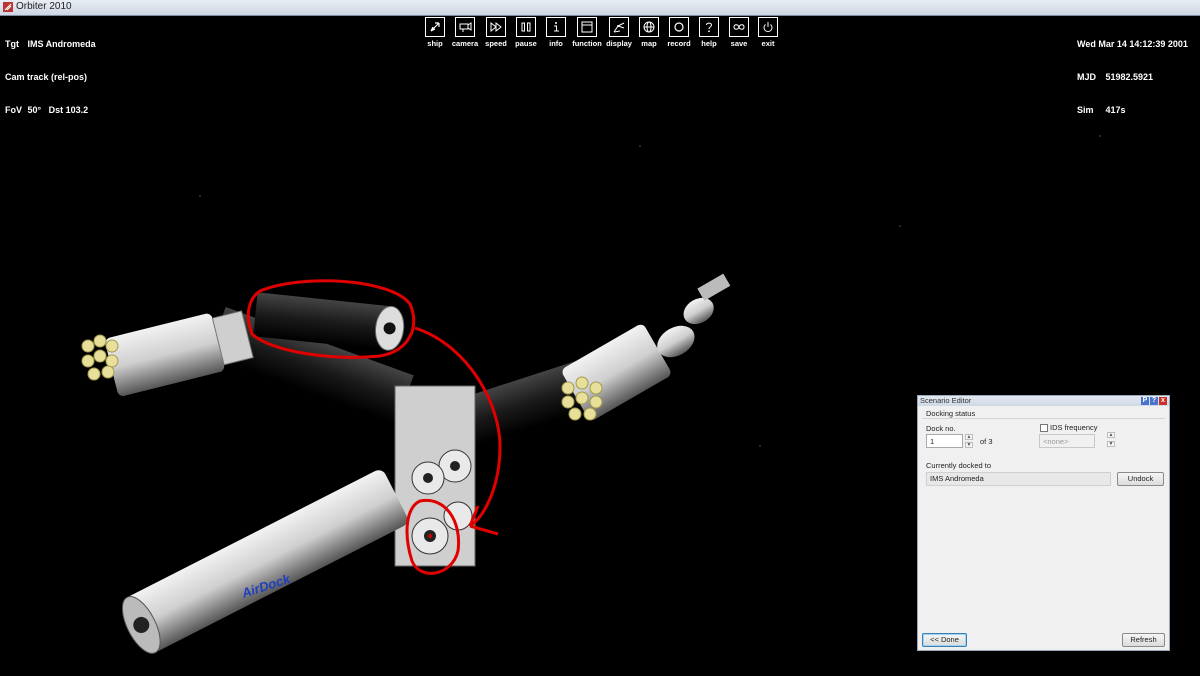 The height and width of the screenshot is (676, 1200). I want to click on orbiter-app-icon, so click(8, 7).